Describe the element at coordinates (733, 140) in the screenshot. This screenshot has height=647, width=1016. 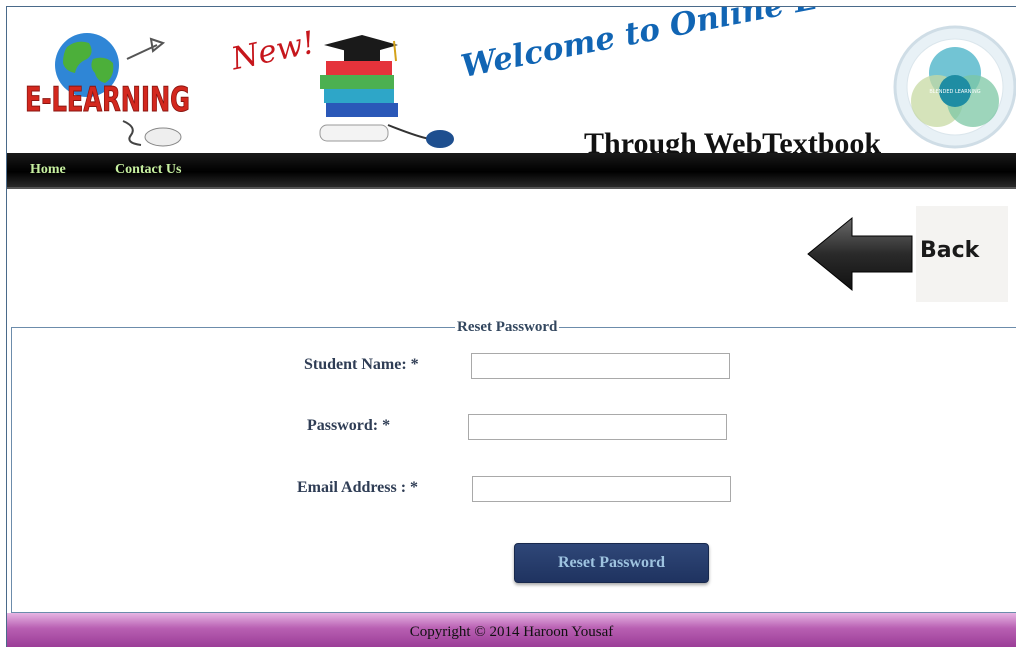
I see `subtitle-heading: Through WebTextbook` at that location.